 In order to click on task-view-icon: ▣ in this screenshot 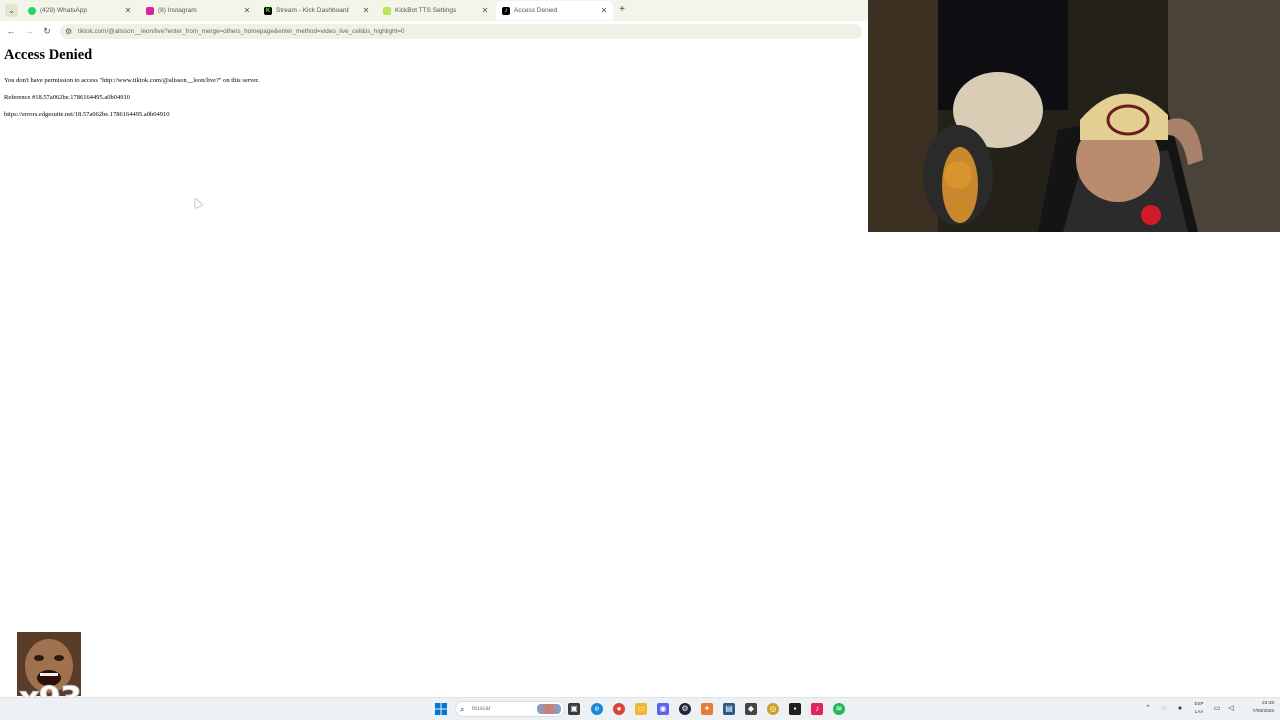, I will do `click(574, 709)`.